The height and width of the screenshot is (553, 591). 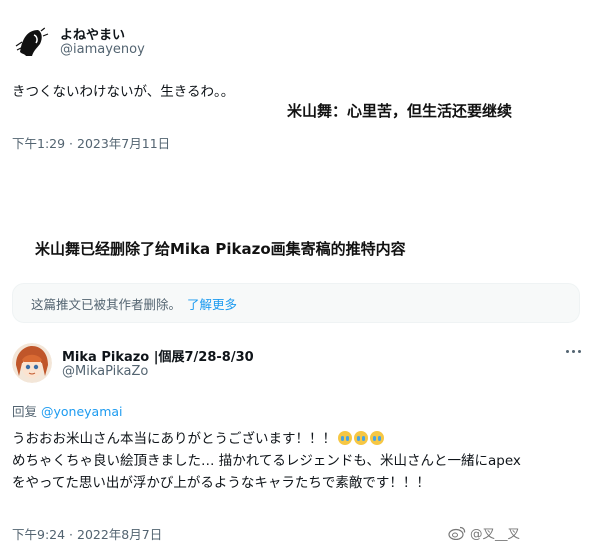 I want to click on watermark: @叉__叉, so click(x=484, y=532).